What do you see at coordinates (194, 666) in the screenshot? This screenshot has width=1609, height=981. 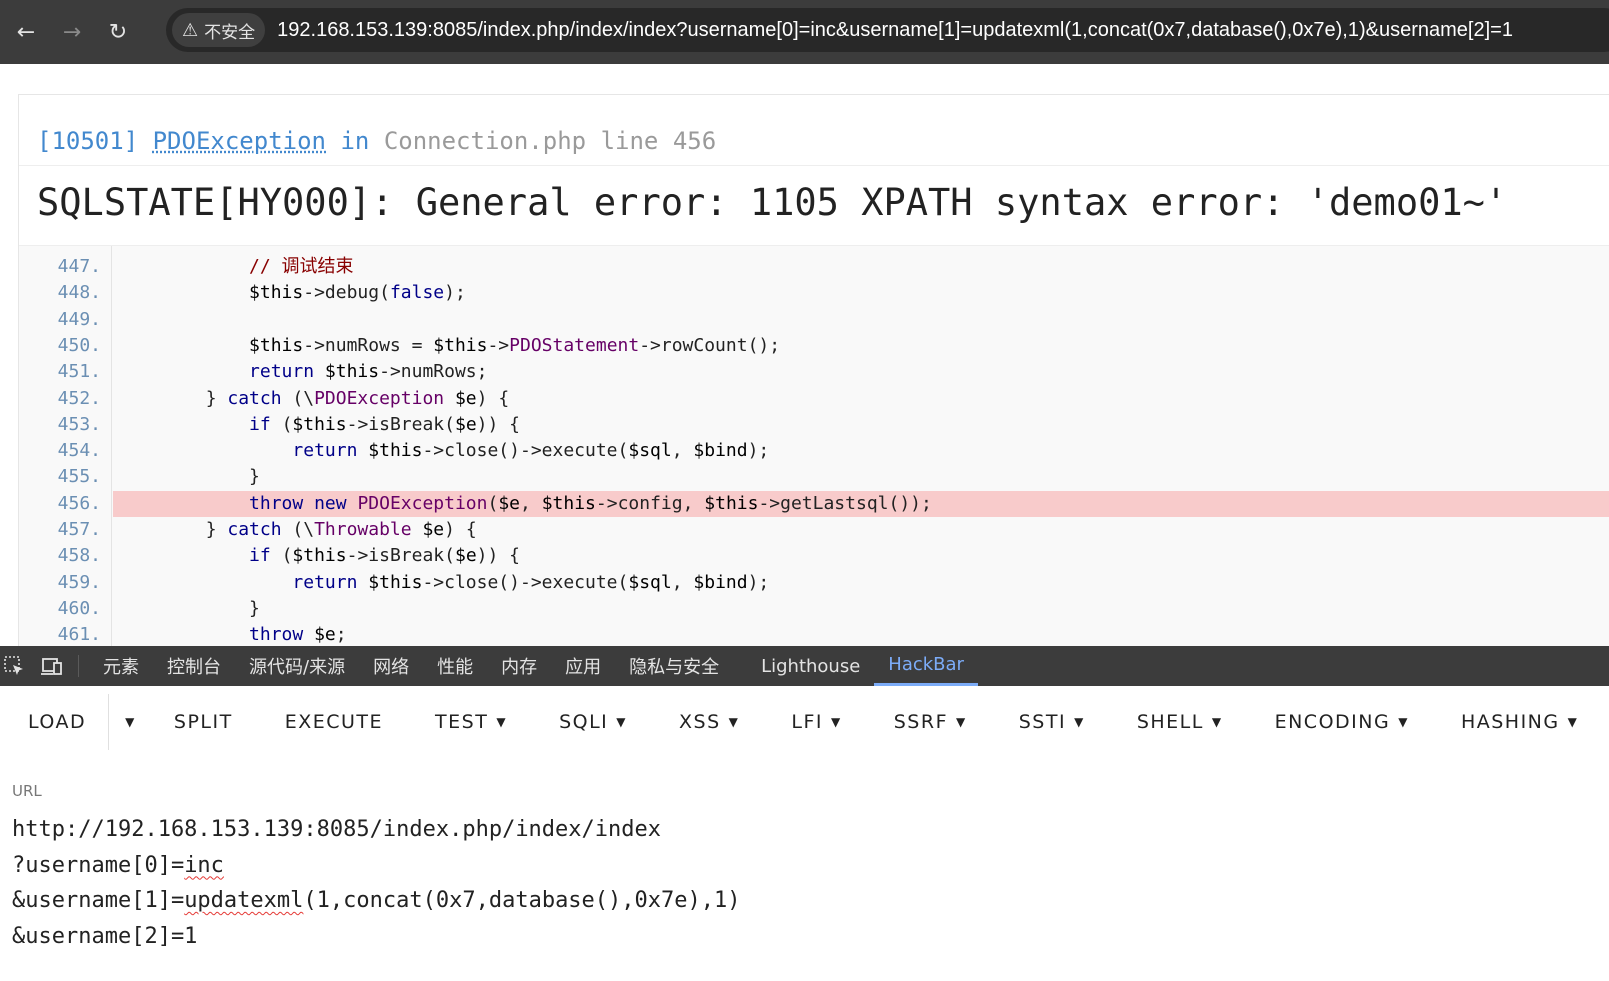 I see `devtools-tab-1: 控制台` at bounding box center [194, 666].